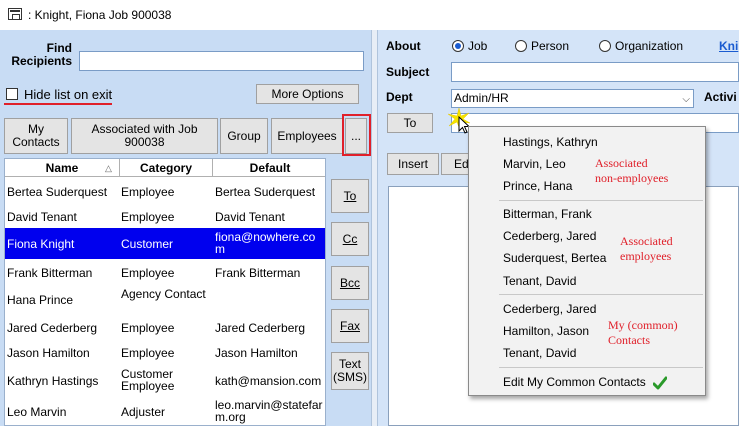 The height and width of the screenshot is (426, 739). Describe the element at coordinates (728, 46) in the screenshot. I see `about-link: Kni` at that location.